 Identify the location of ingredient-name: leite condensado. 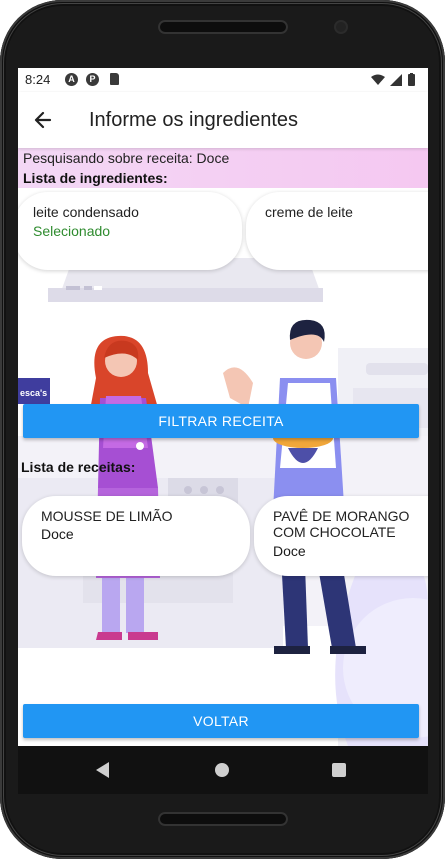
(86, 212).